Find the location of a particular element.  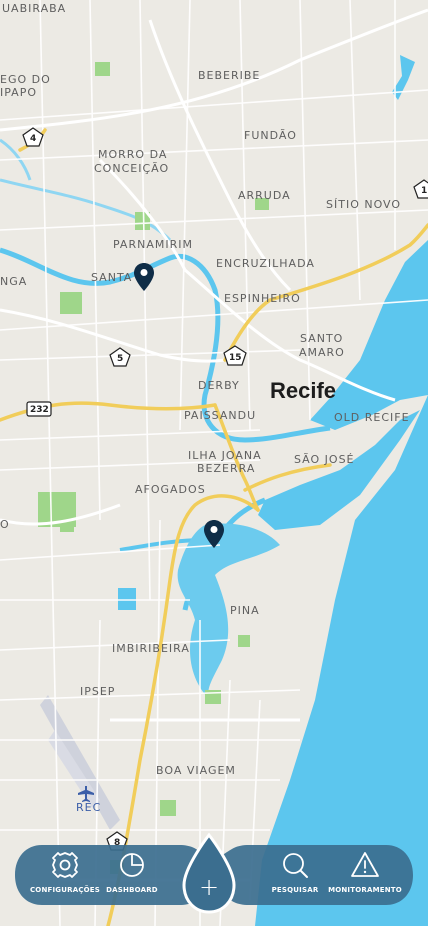

plus-icon: + is located at coordinates (209, 887).